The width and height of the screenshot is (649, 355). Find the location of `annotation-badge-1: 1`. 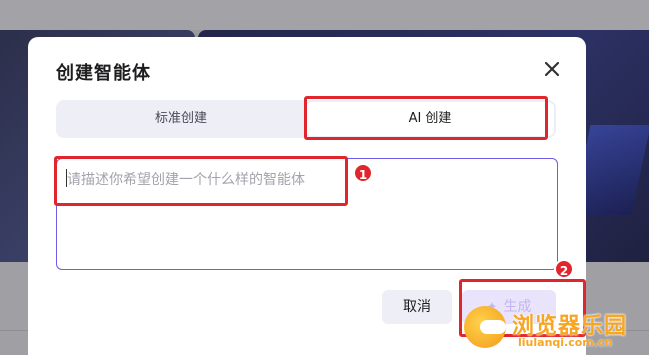

annotation-badge-1: 1 is located at coordinates (363, 173).